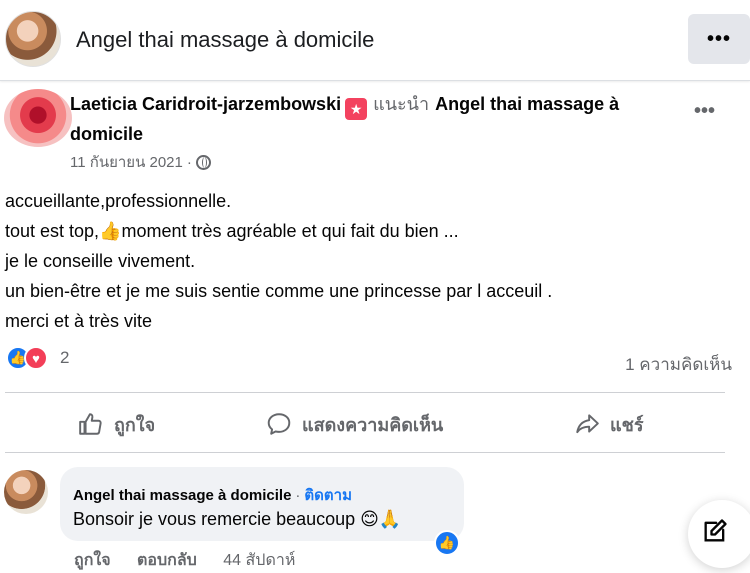 The height and width of the screenshot is (573, 750). Describe the element at coordinates (65, 357) in the screenshot. I see `reaction-count: 2` at that location.